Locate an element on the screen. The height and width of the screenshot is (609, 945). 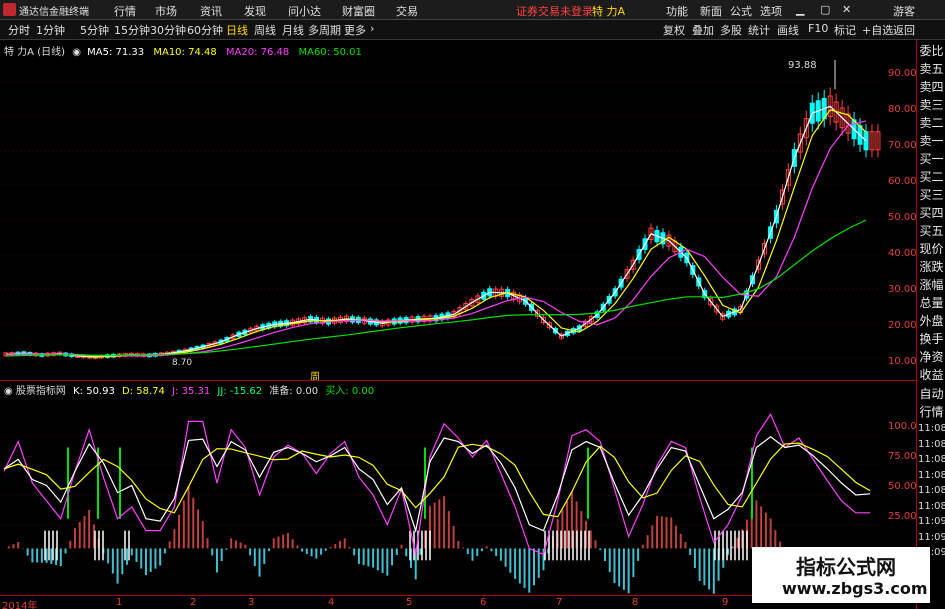
period-fenshi: 分时 is located at coordinates (19, 30).